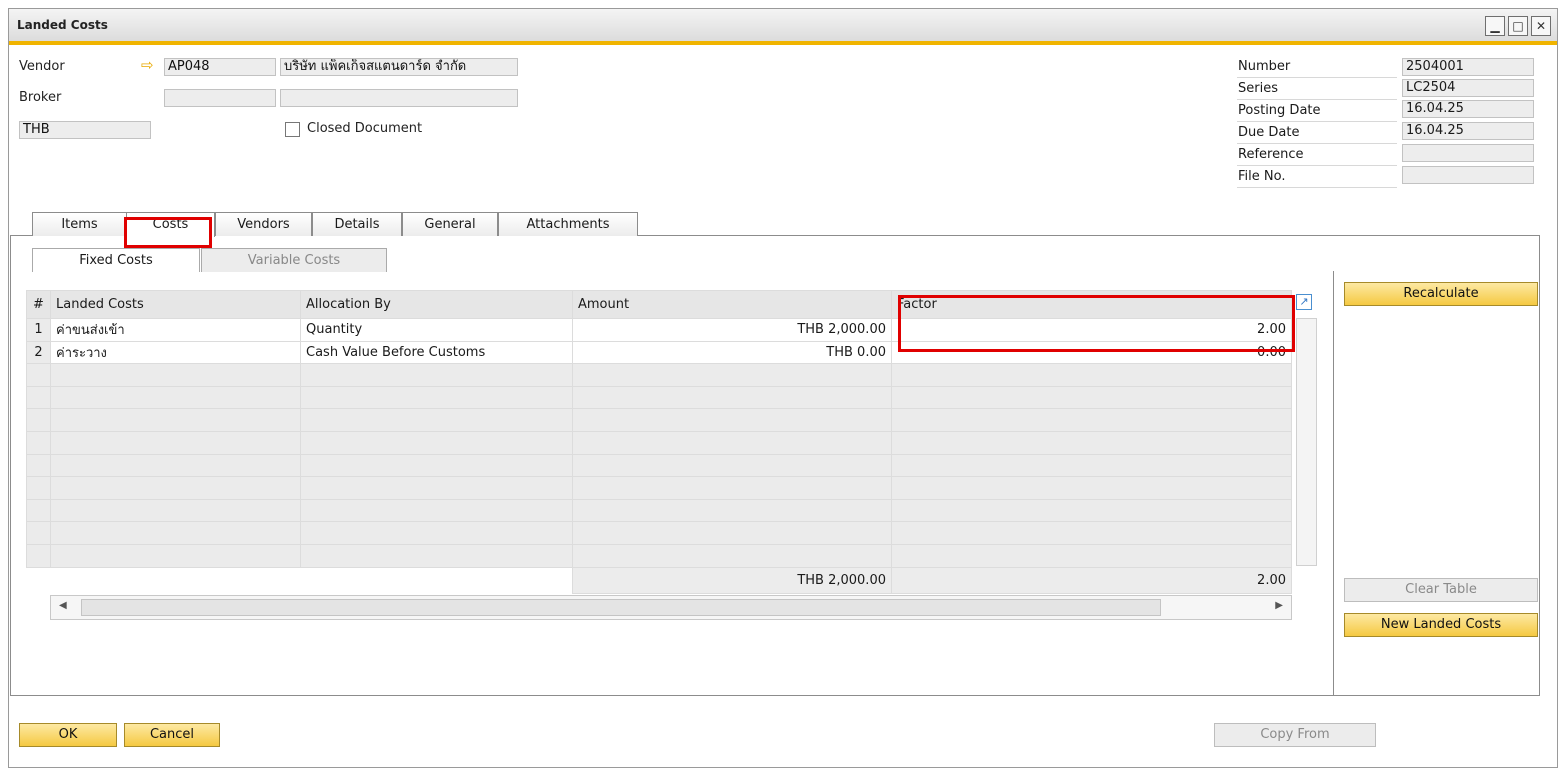  I want to click on file-no-label: File No., so click(1317, 177).